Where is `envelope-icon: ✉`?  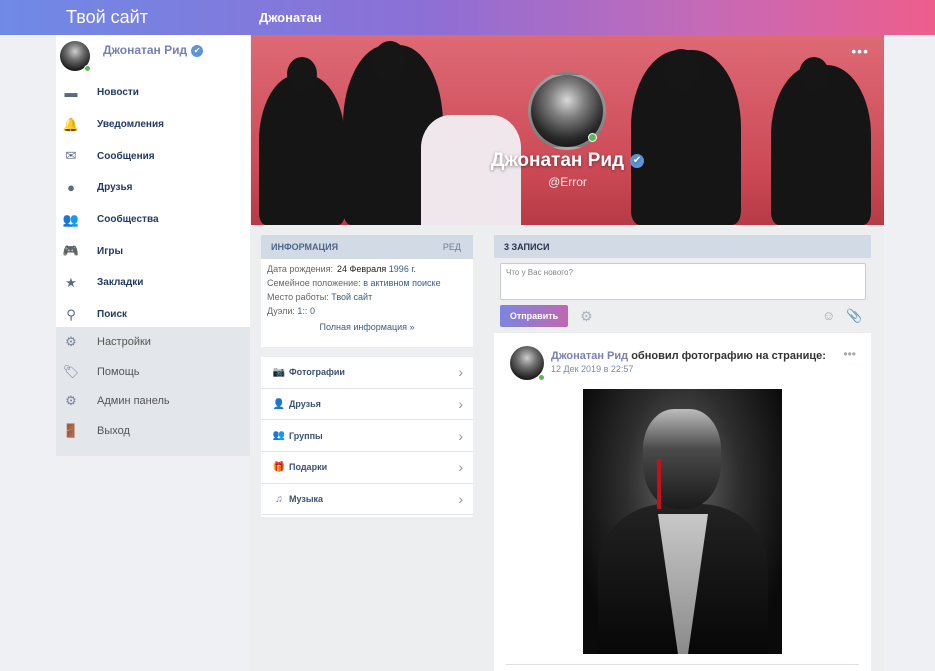
envelope-icon: ✉ is located at coordinates (71, 156).